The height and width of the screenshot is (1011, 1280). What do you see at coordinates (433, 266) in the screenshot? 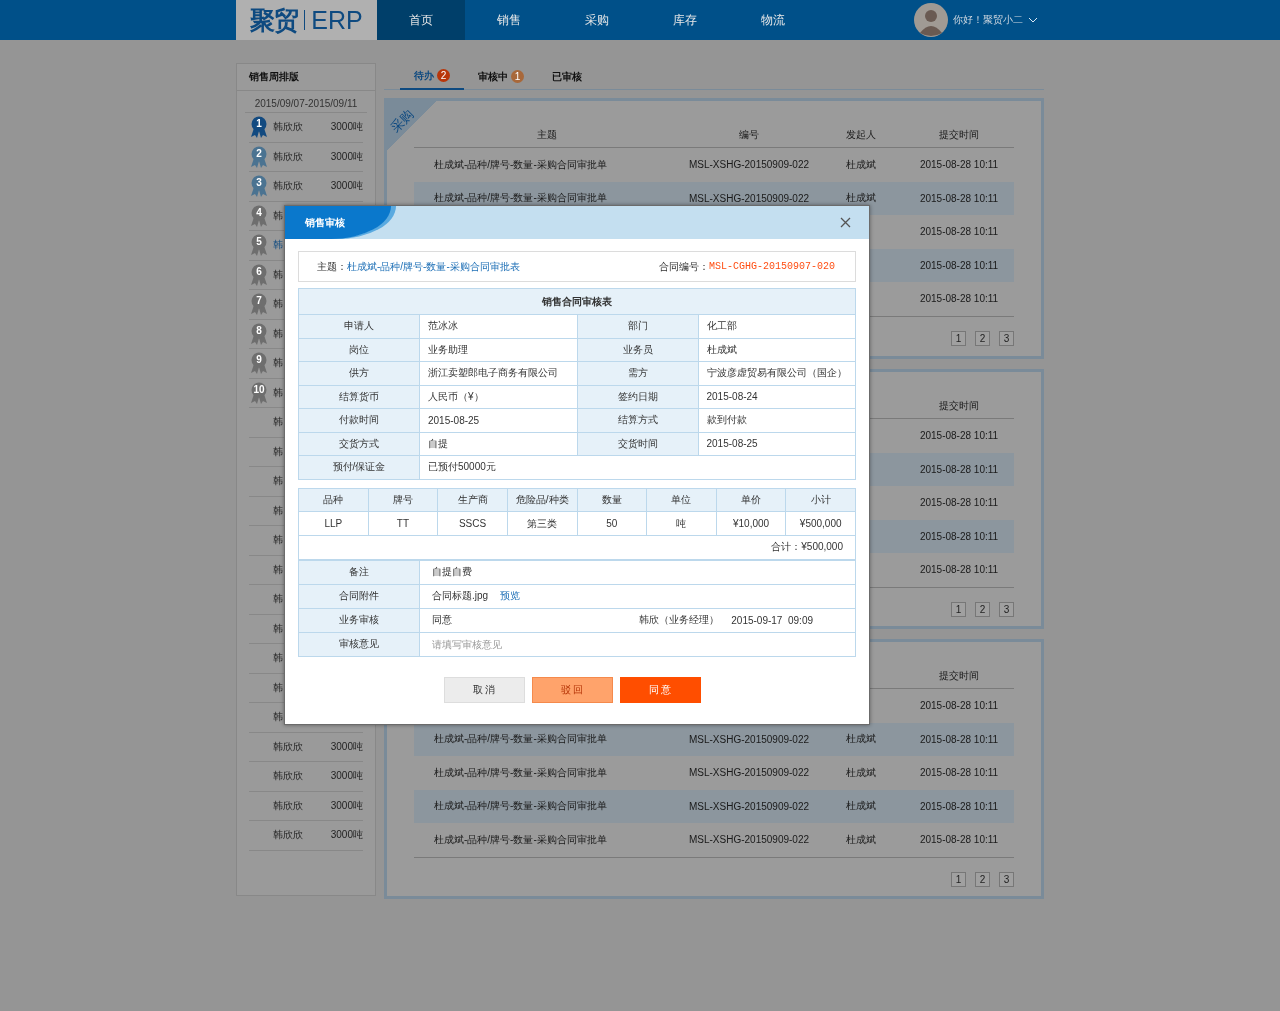
I see `subject-link: 杜成斌-品种/牌号-数量-采购合同审批表` at bounding box center [433, 266].